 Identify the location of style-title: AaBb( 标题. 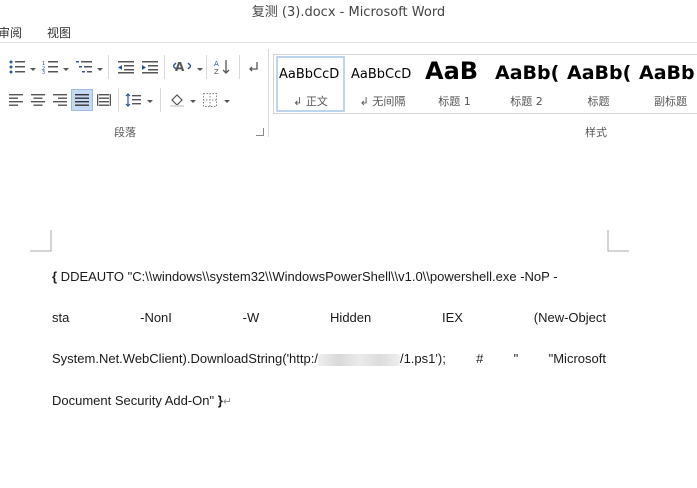
(598, 84).